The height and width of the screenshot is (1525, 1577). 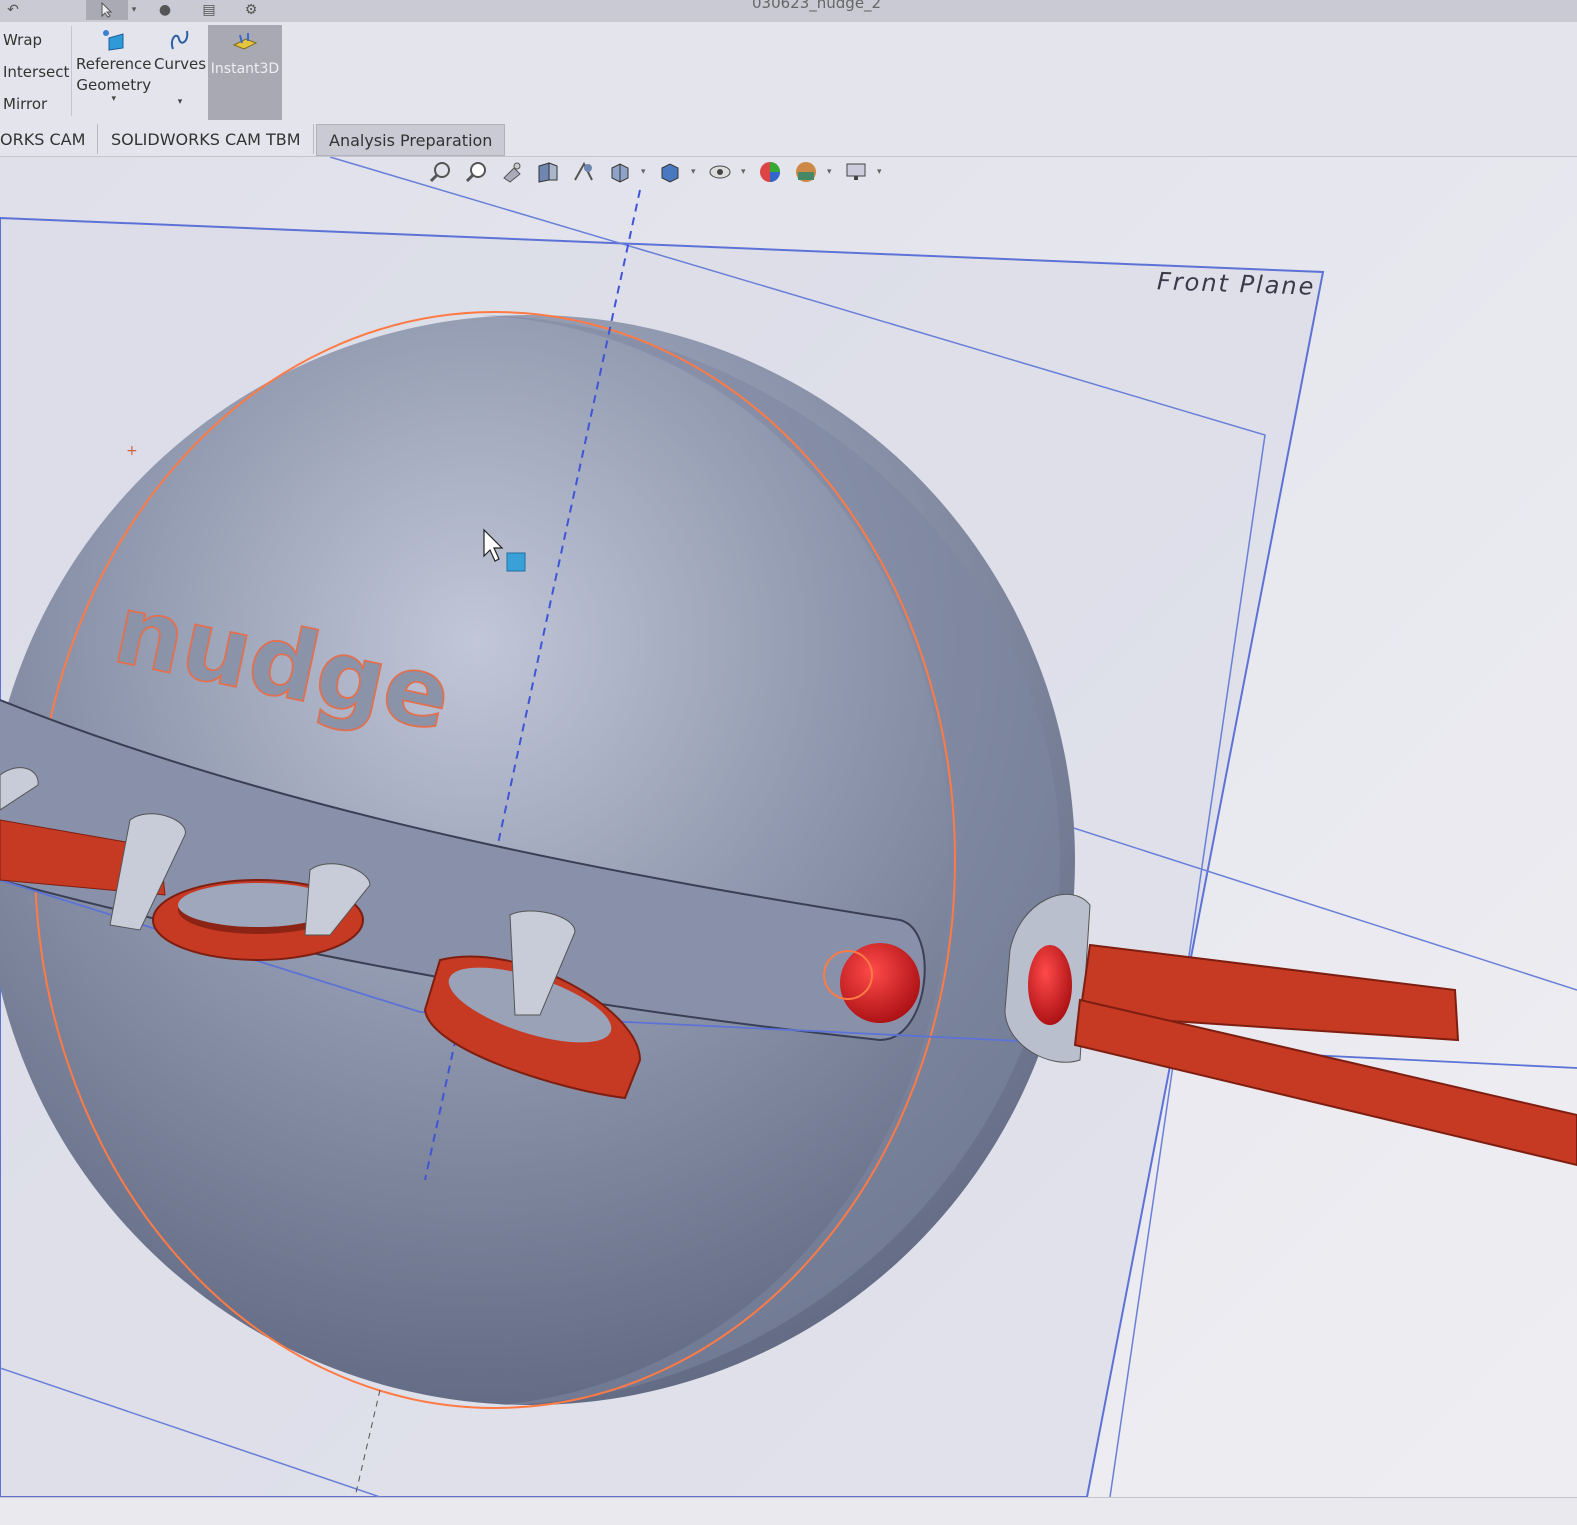 What do you see at coordinates (180, 66) in the screenshot?
I see `curves-button: Curves ▾` at bounding box center [180, 66].